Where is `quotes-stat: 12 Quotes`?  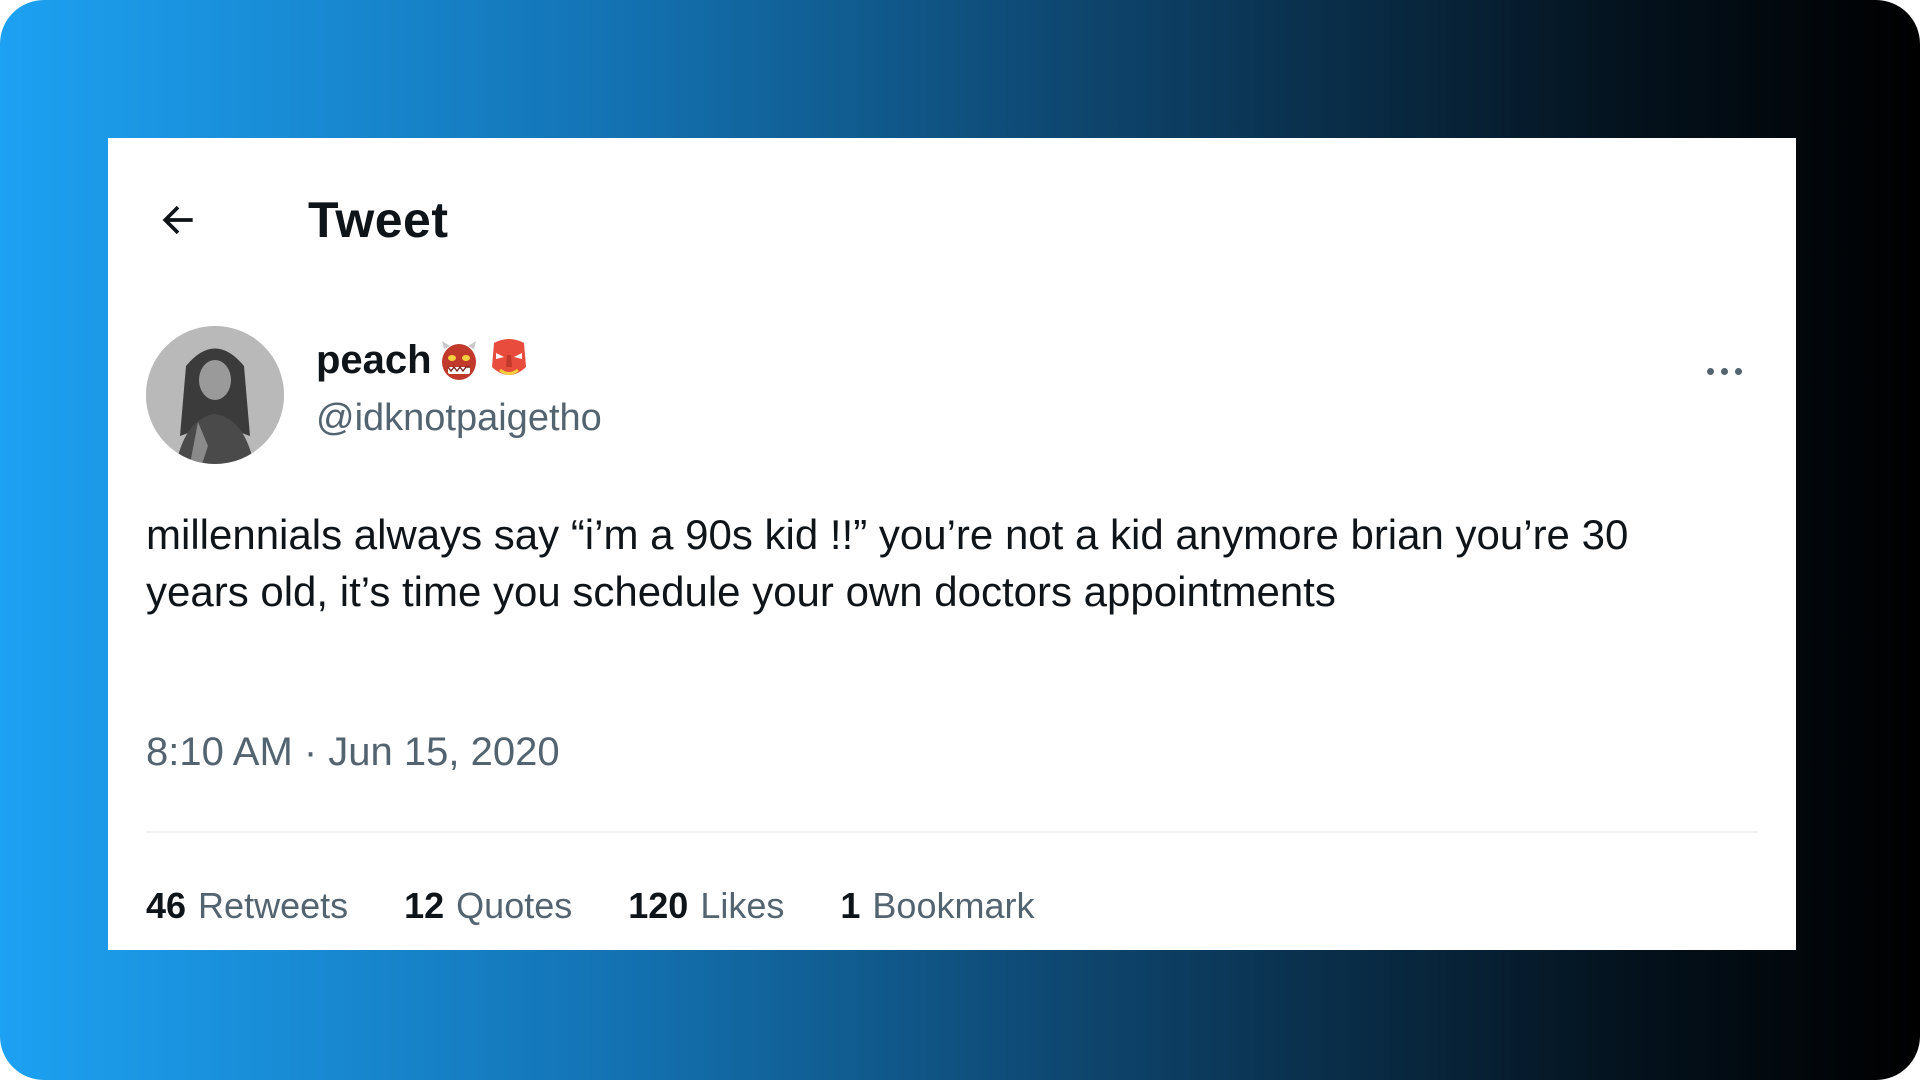
quotes-stat: 12 Quotes is located at coordinates (488, 905).